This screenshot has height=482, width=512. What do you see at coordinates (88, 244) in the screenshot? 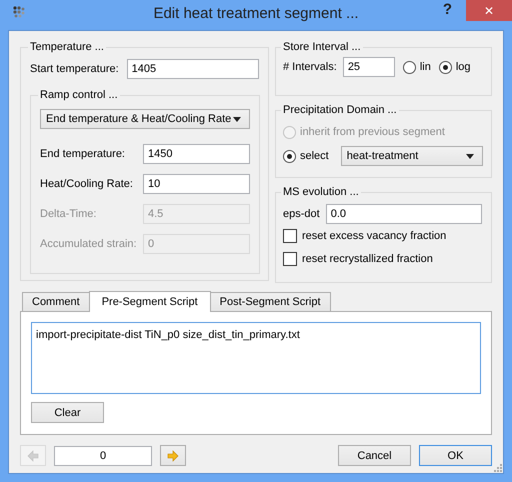
I see `field-label: Accumulated strain:` at bounding box center [88, 244].